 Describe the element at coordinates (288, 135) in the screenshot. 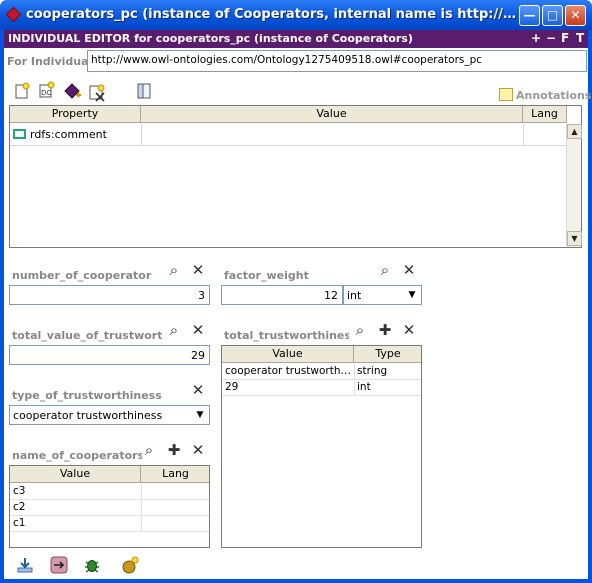

I see `table-row: rdfs:comment` at that location.